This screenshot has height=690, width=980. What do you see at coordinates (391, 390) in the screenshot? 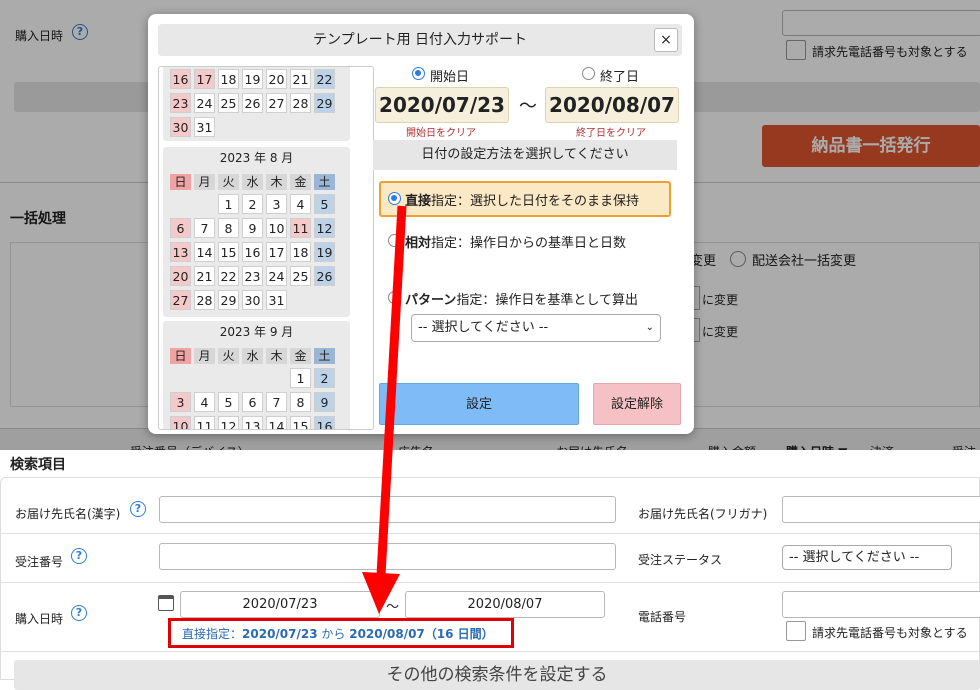
I see `arrow-shaft` at bounding box center [391, 390].